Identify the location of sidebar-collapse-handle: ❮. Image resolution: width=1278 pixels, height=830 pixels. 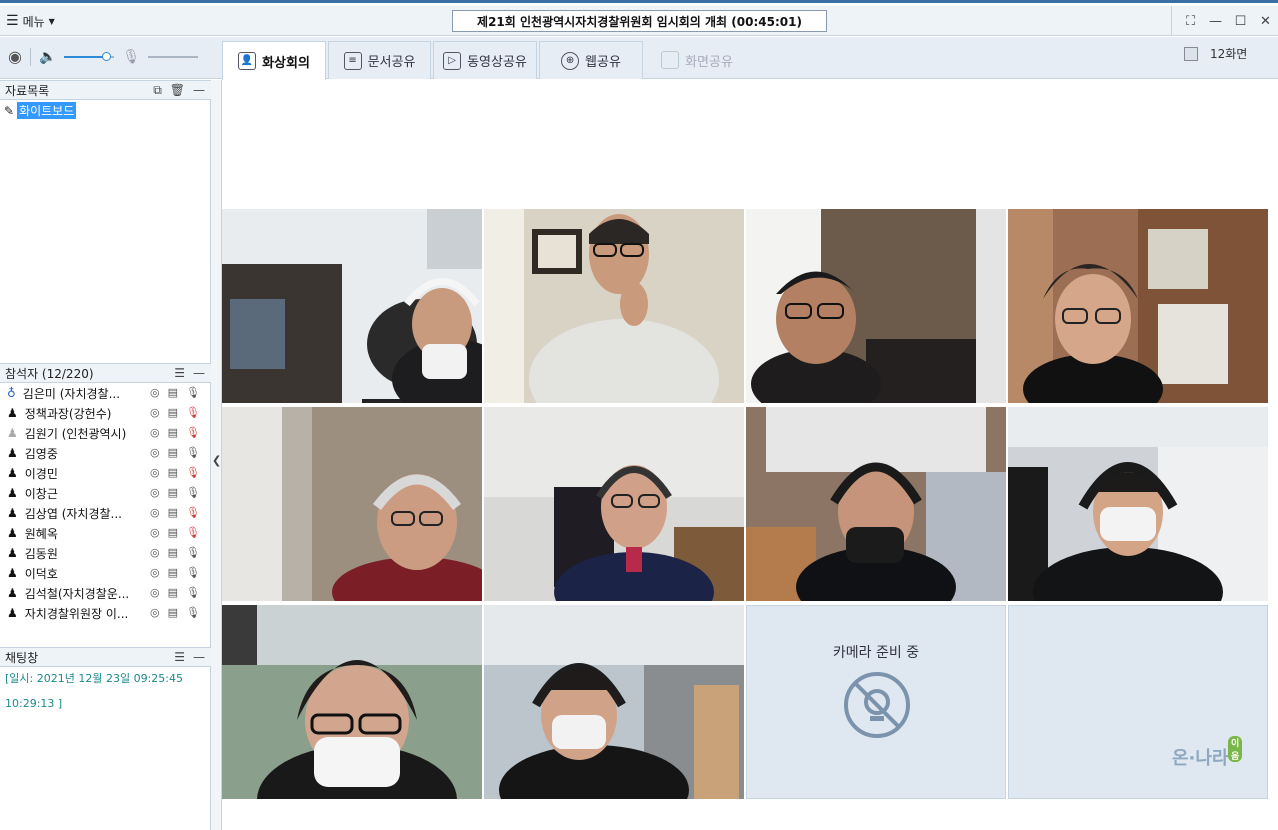
(216, 455).